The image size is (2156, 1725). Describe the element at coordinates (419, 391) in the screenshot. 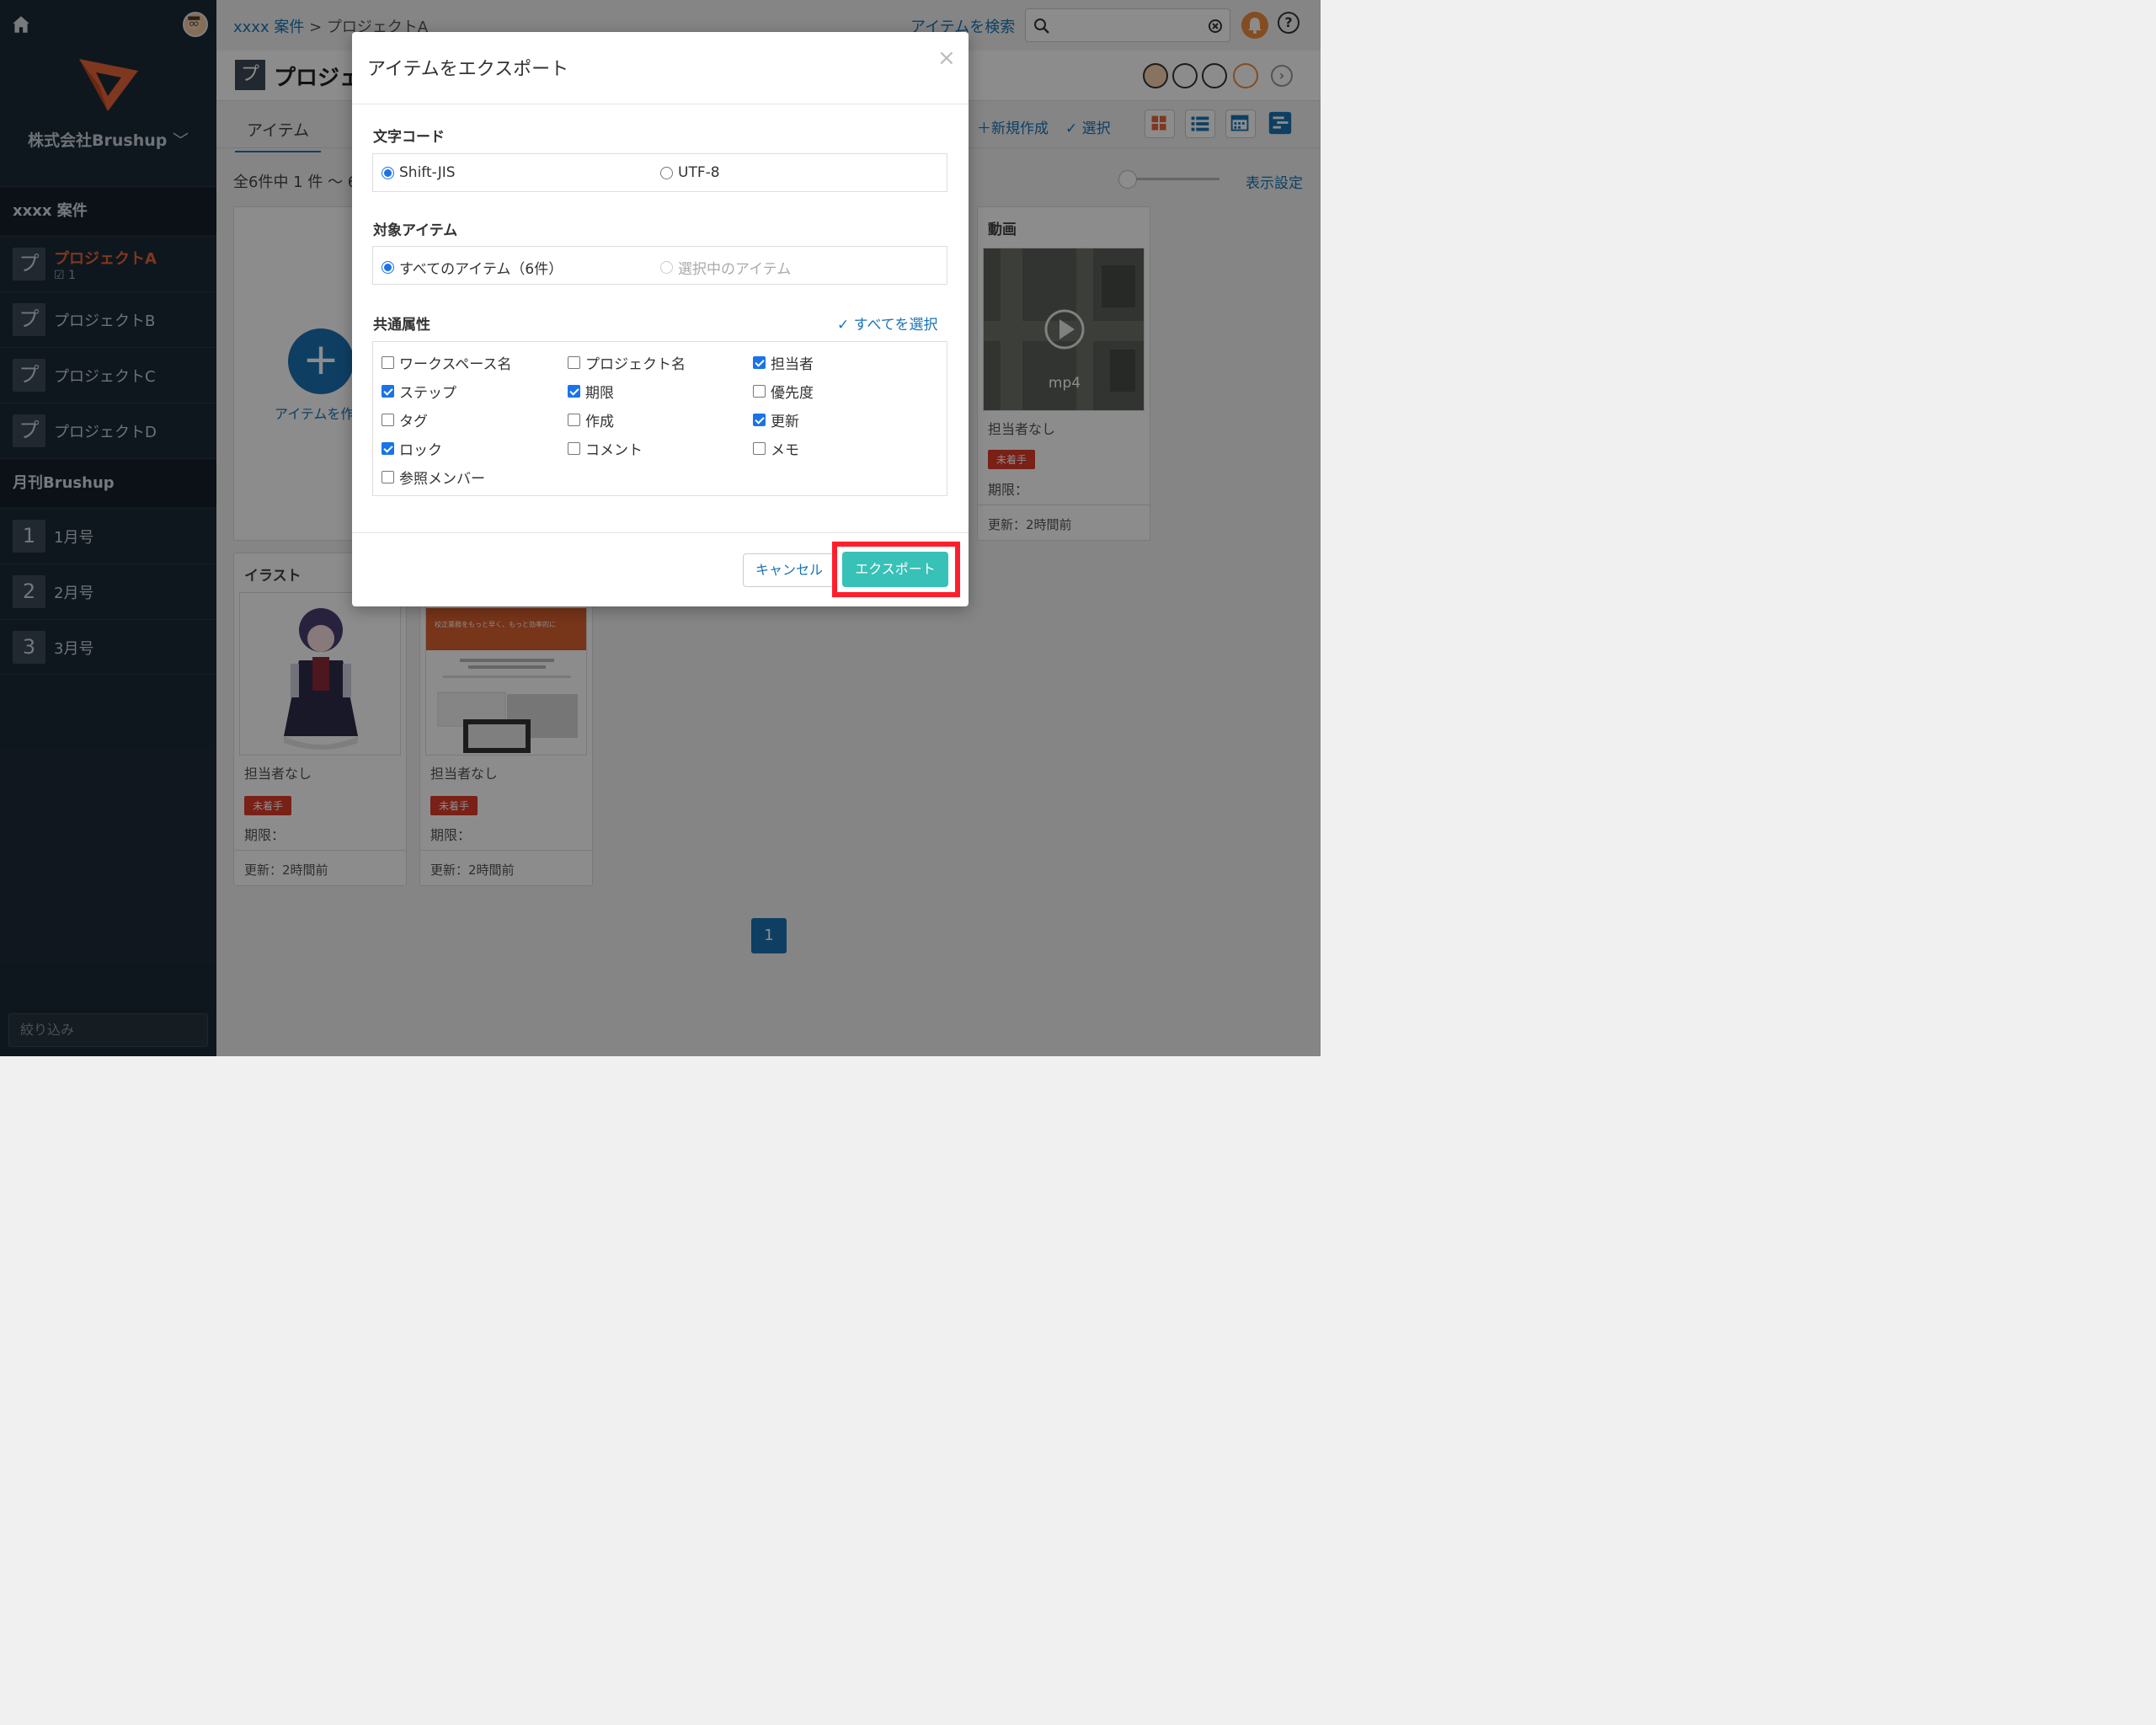

I see `attr-step-checkbox: ステップ` at that location.